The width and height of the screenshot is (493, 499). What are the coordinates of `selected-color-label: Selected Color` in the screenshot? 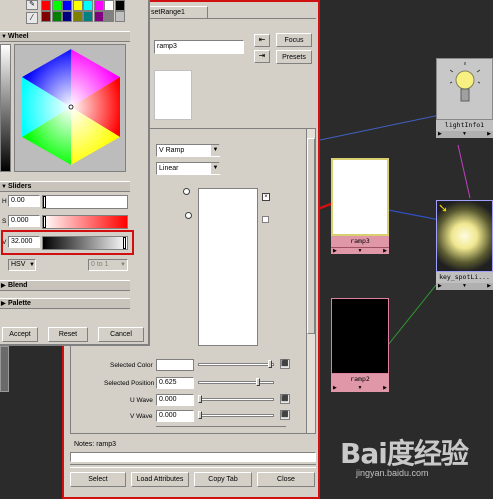 It's located at (131, 365).